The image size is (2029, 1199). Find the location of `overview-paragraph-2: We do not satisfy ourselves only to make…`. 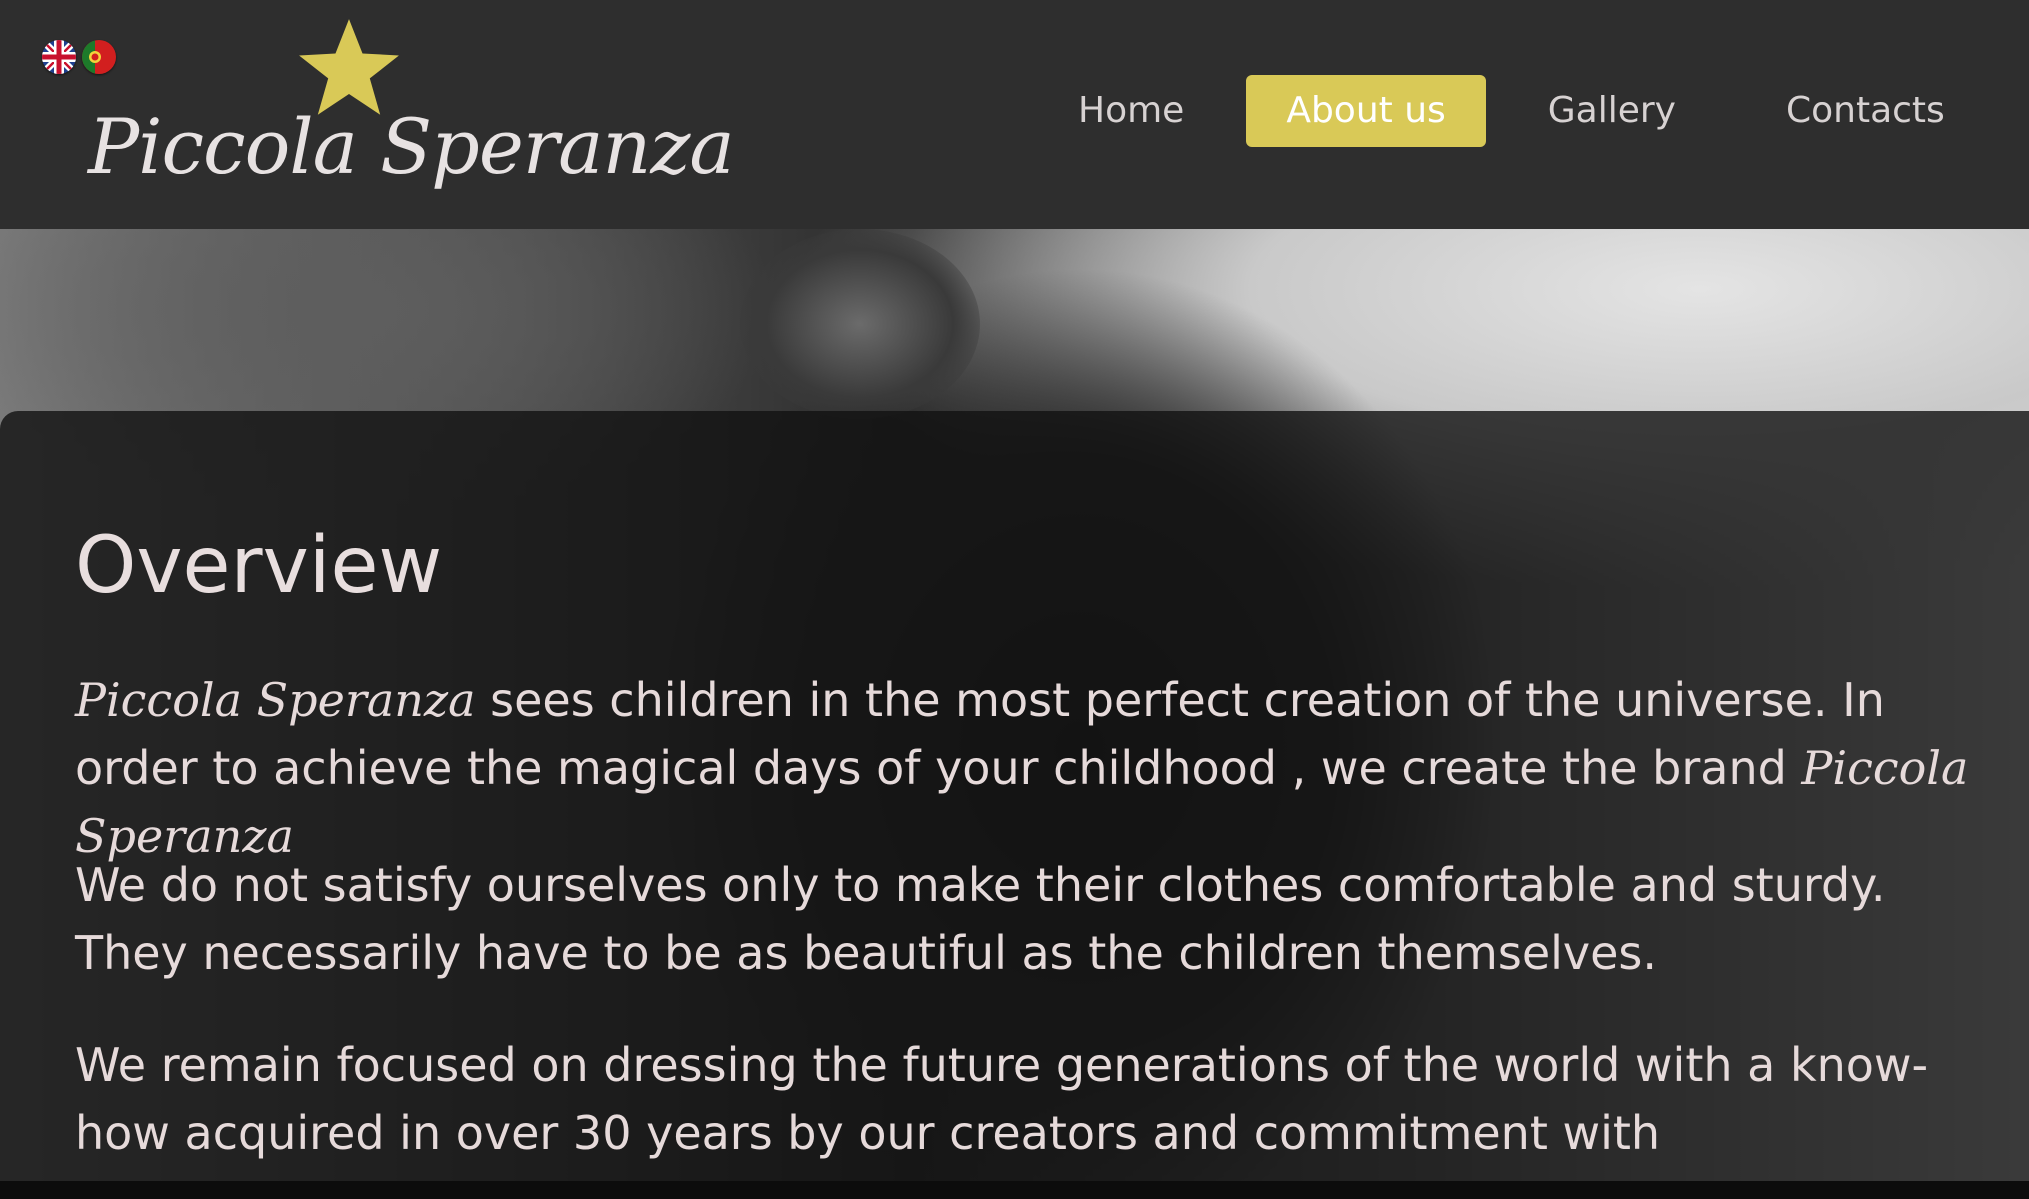

overview-paragraph-2: We do not satisfy ourselves only to make… is located at coordinates (980, 919).